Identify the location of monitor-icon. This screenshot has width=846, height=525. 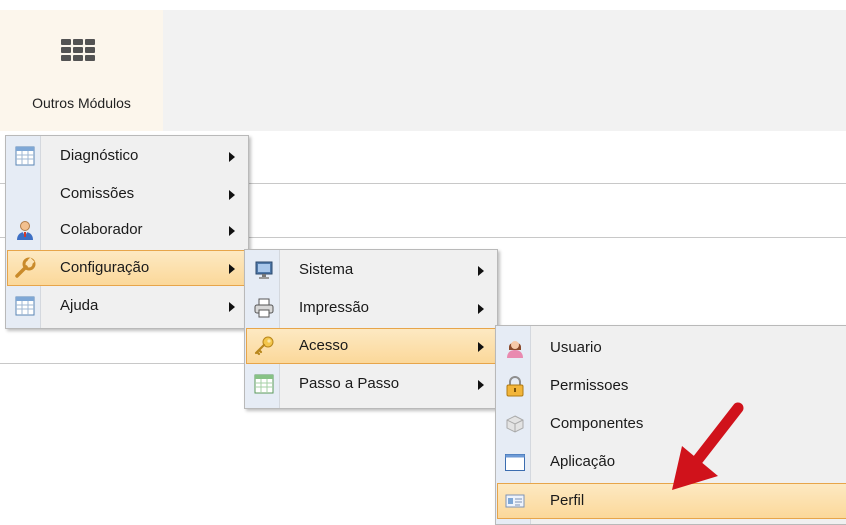
(264, 270).